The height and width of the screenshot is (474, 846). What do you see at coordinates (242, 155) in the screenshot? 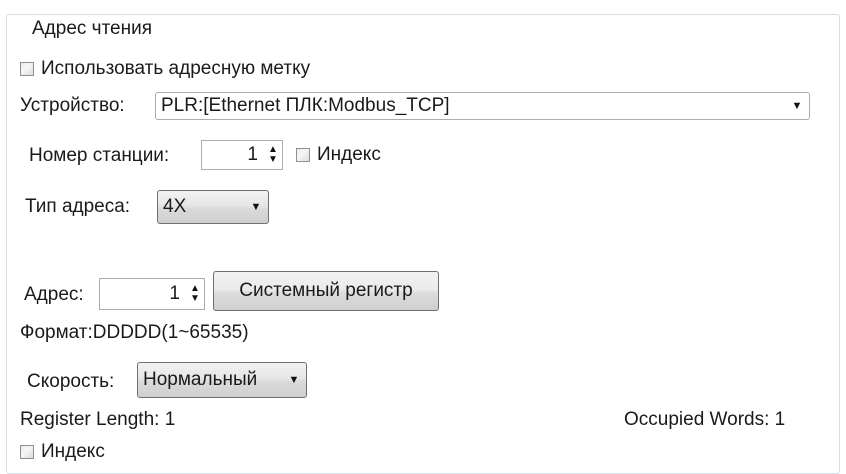
I see `station-number-spinner: 1 ▲ ▼` at bounding box center [242, 155].